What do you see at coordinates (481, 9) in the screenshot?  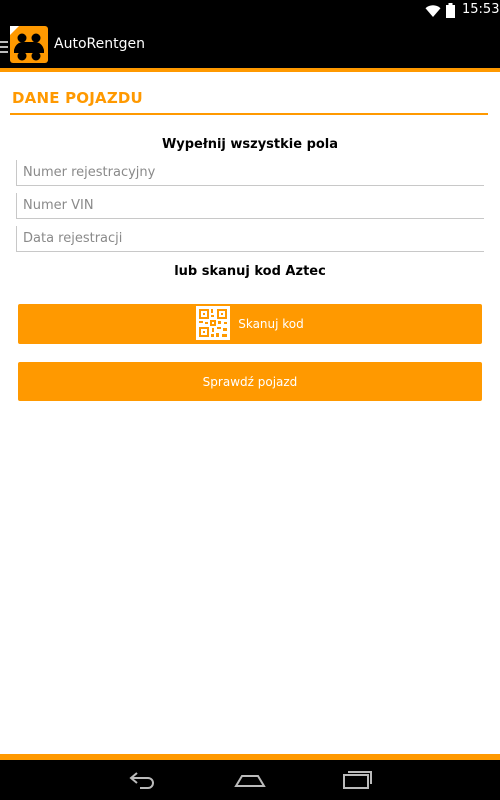 I see `clock: 15:53` at bounding box center [481, 9].